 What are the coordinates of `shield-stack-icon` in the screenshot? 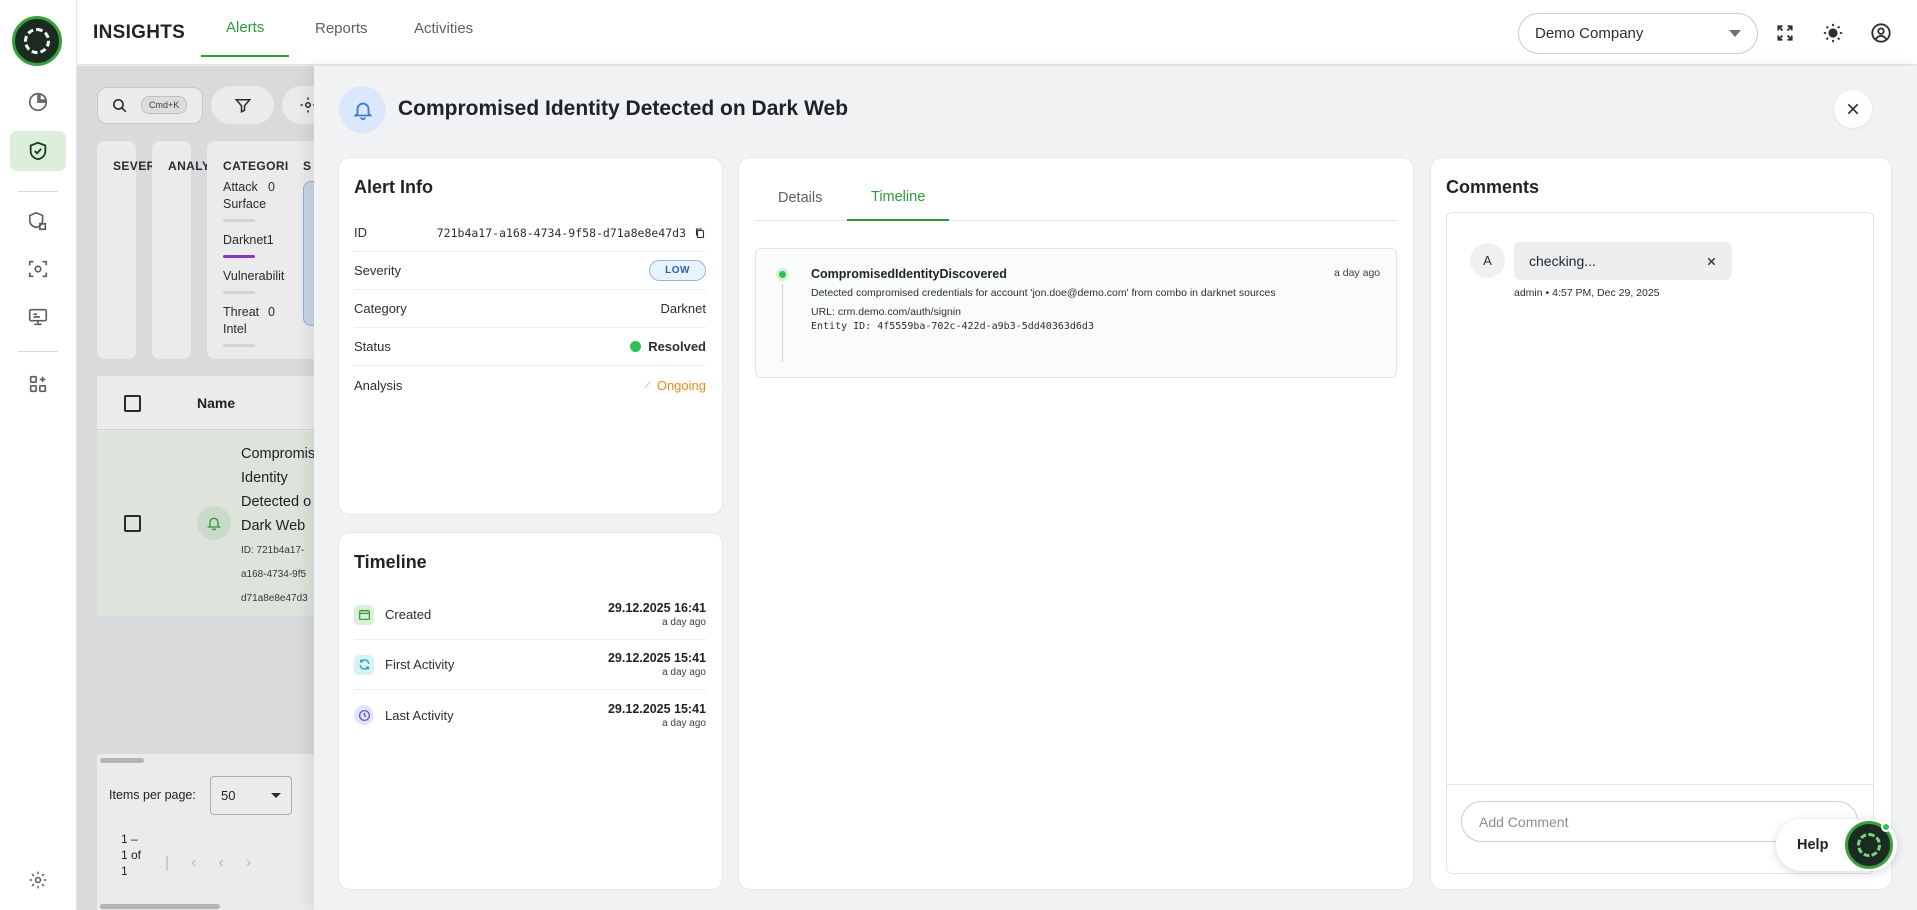 It's located at (38, 221).